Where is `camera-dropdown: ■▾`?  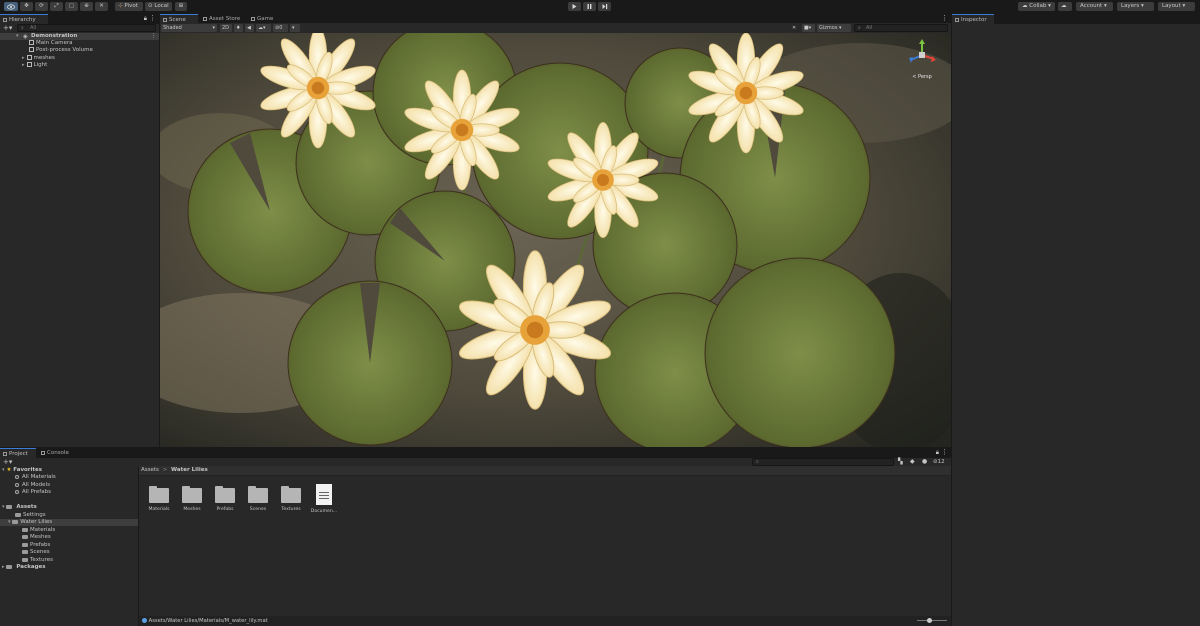 camera-dropdown: ■▾ is located at coordinates (808, 28).